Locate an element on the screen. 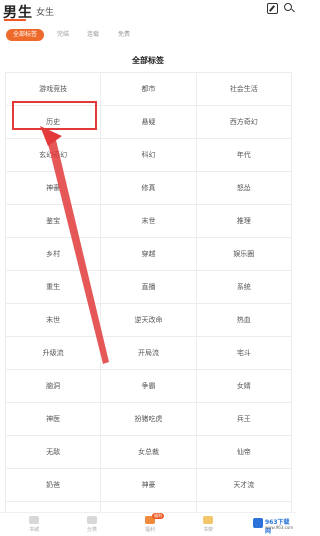 This screenshot has width=320, height=536. filter-chip-serial: 连载 is located at coordinates (93, 35).